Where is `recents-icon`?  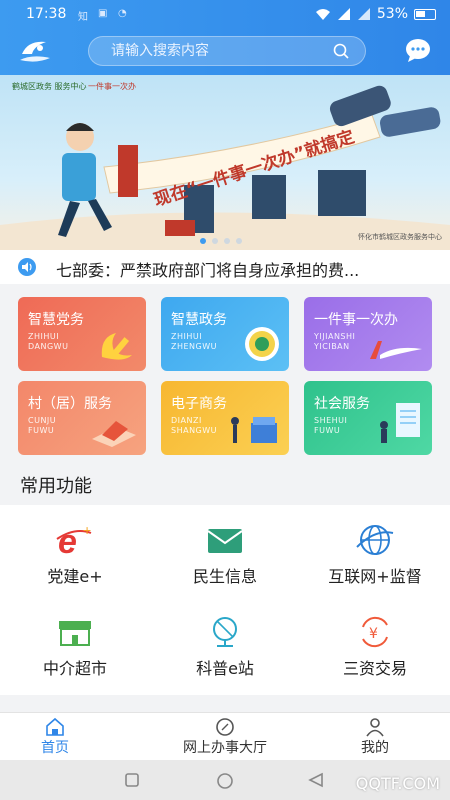 recents-icon is located at coordinates (132, 780).